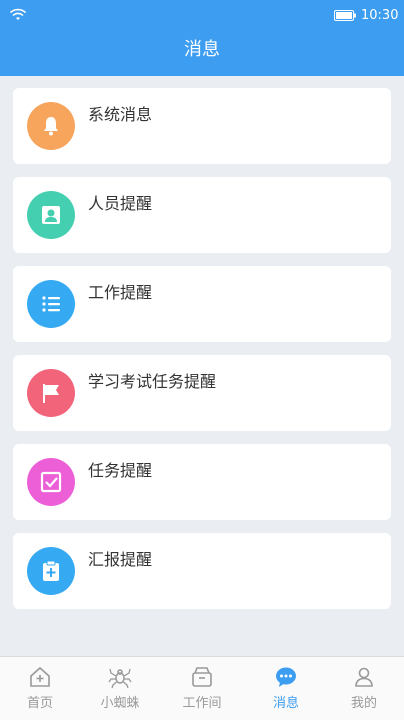 The width and height of the screenshot is (404, 720). What do you see at coordinates (120, 678) in the screenshot?
I see `spider-icon` at bounding box center [120, 678].